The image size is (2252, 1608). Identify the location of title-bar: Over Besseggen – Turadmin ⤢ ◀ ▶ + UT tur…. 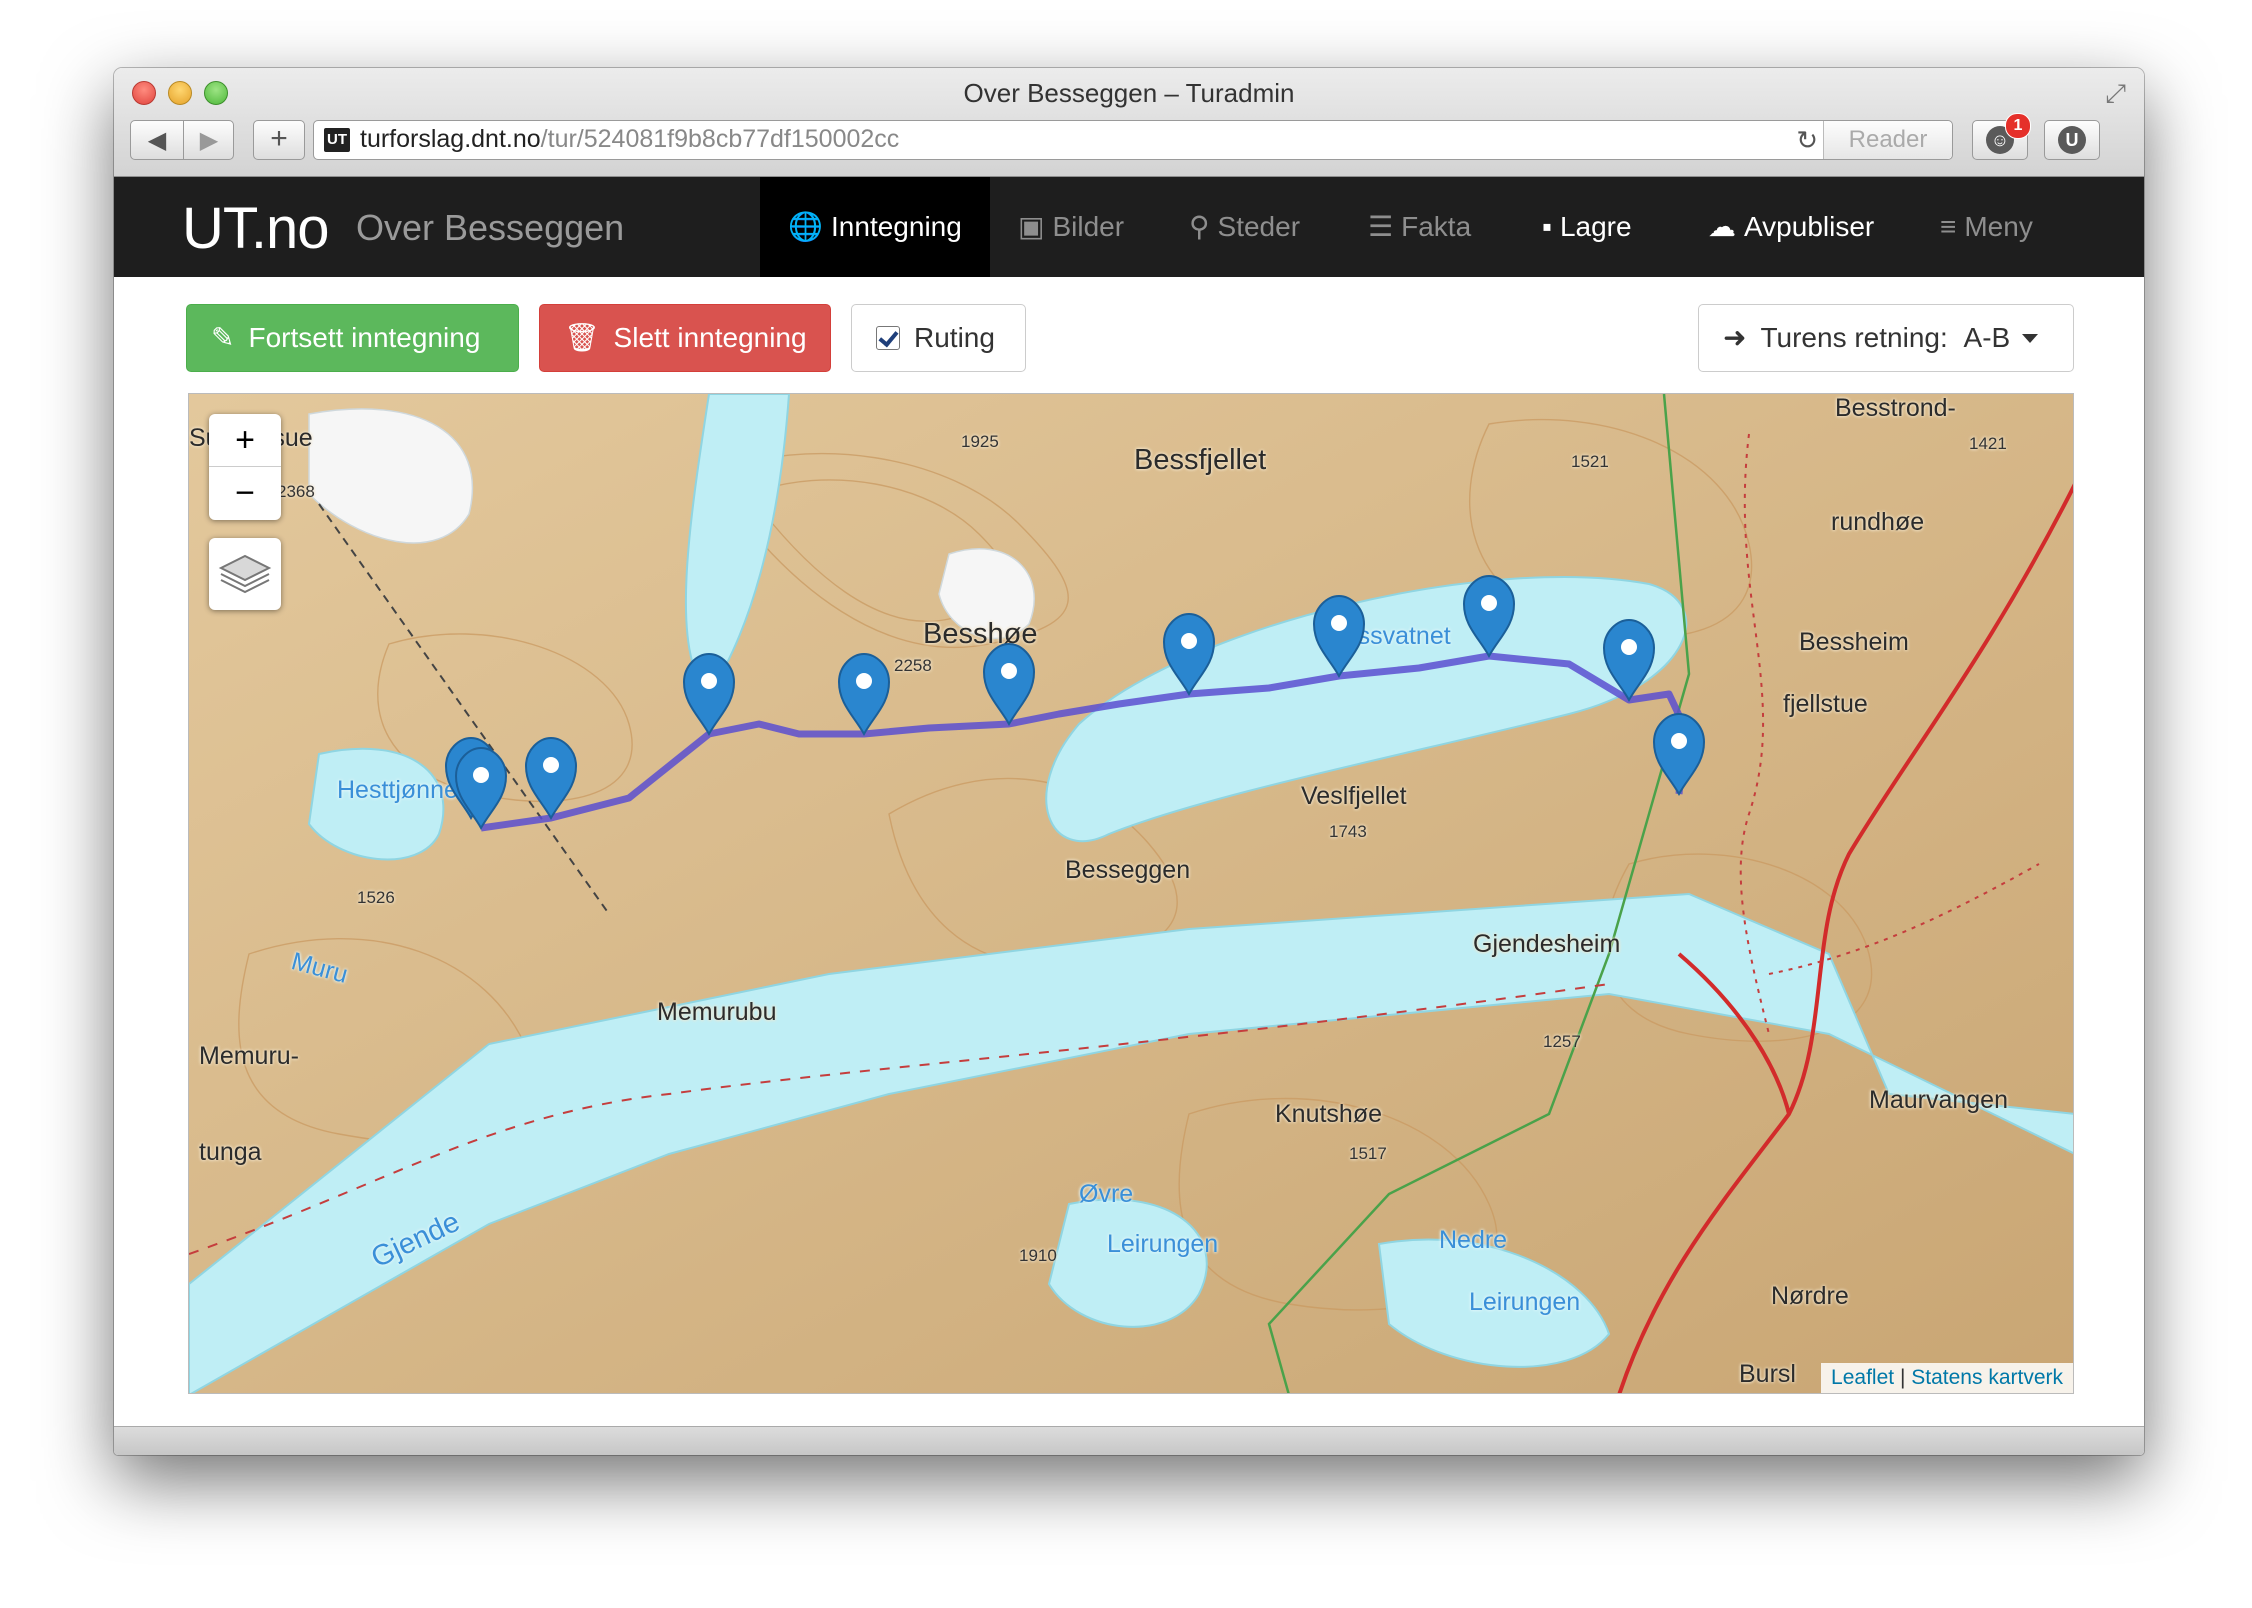
(1129, 122).